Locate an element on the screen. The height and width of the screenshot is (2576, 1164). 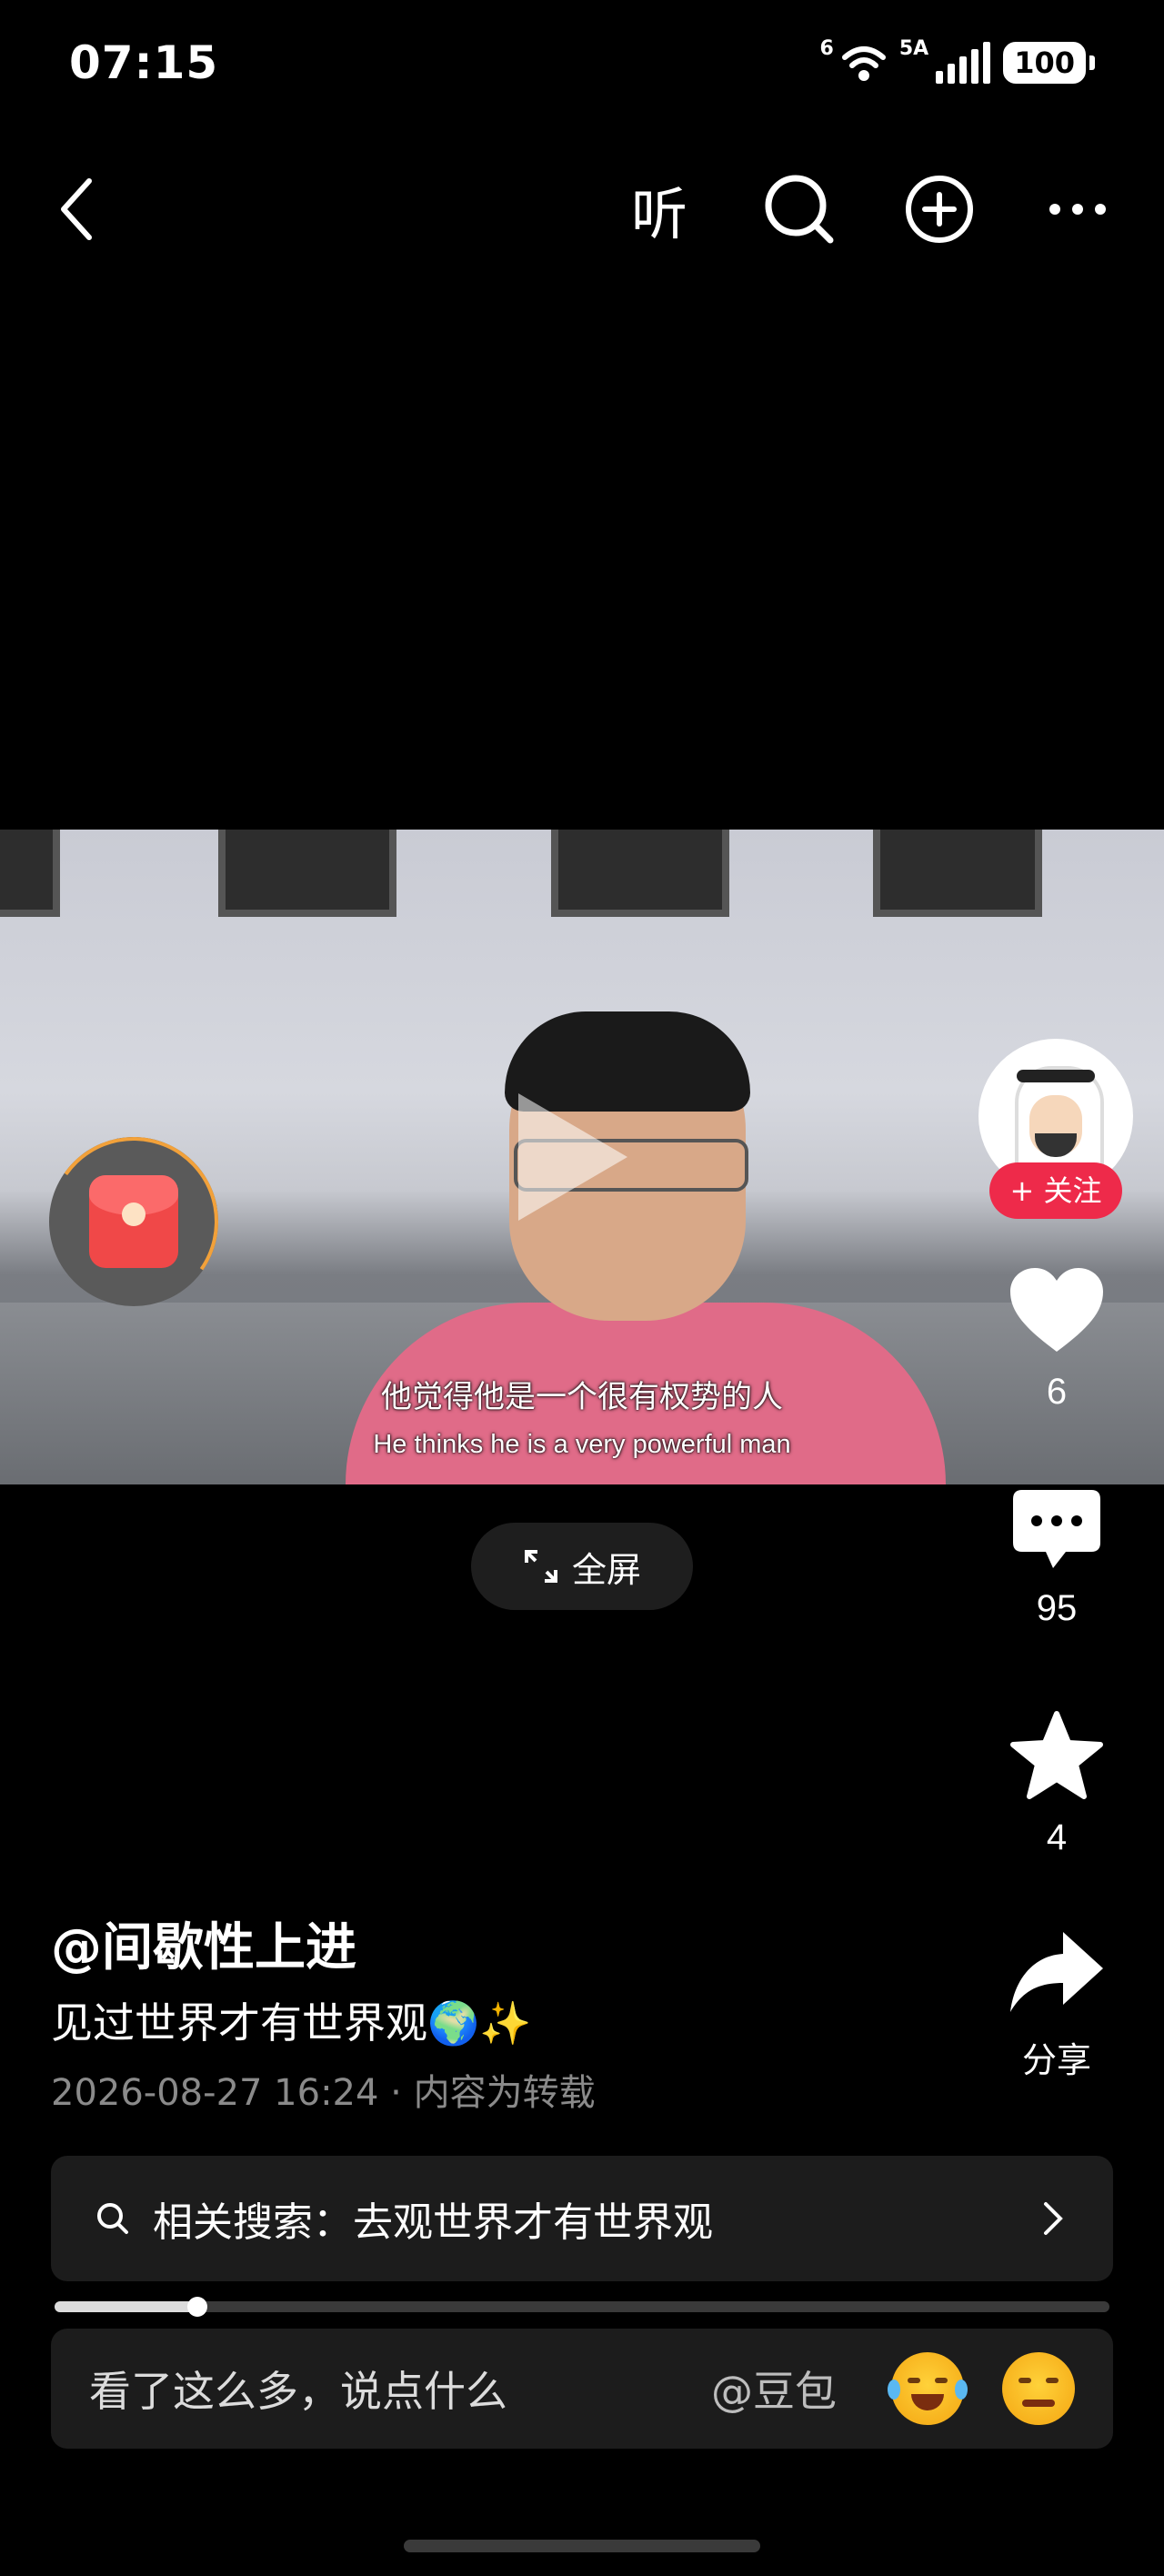
status-icons: 6 5A 100 is located at coordinates (957, 60).